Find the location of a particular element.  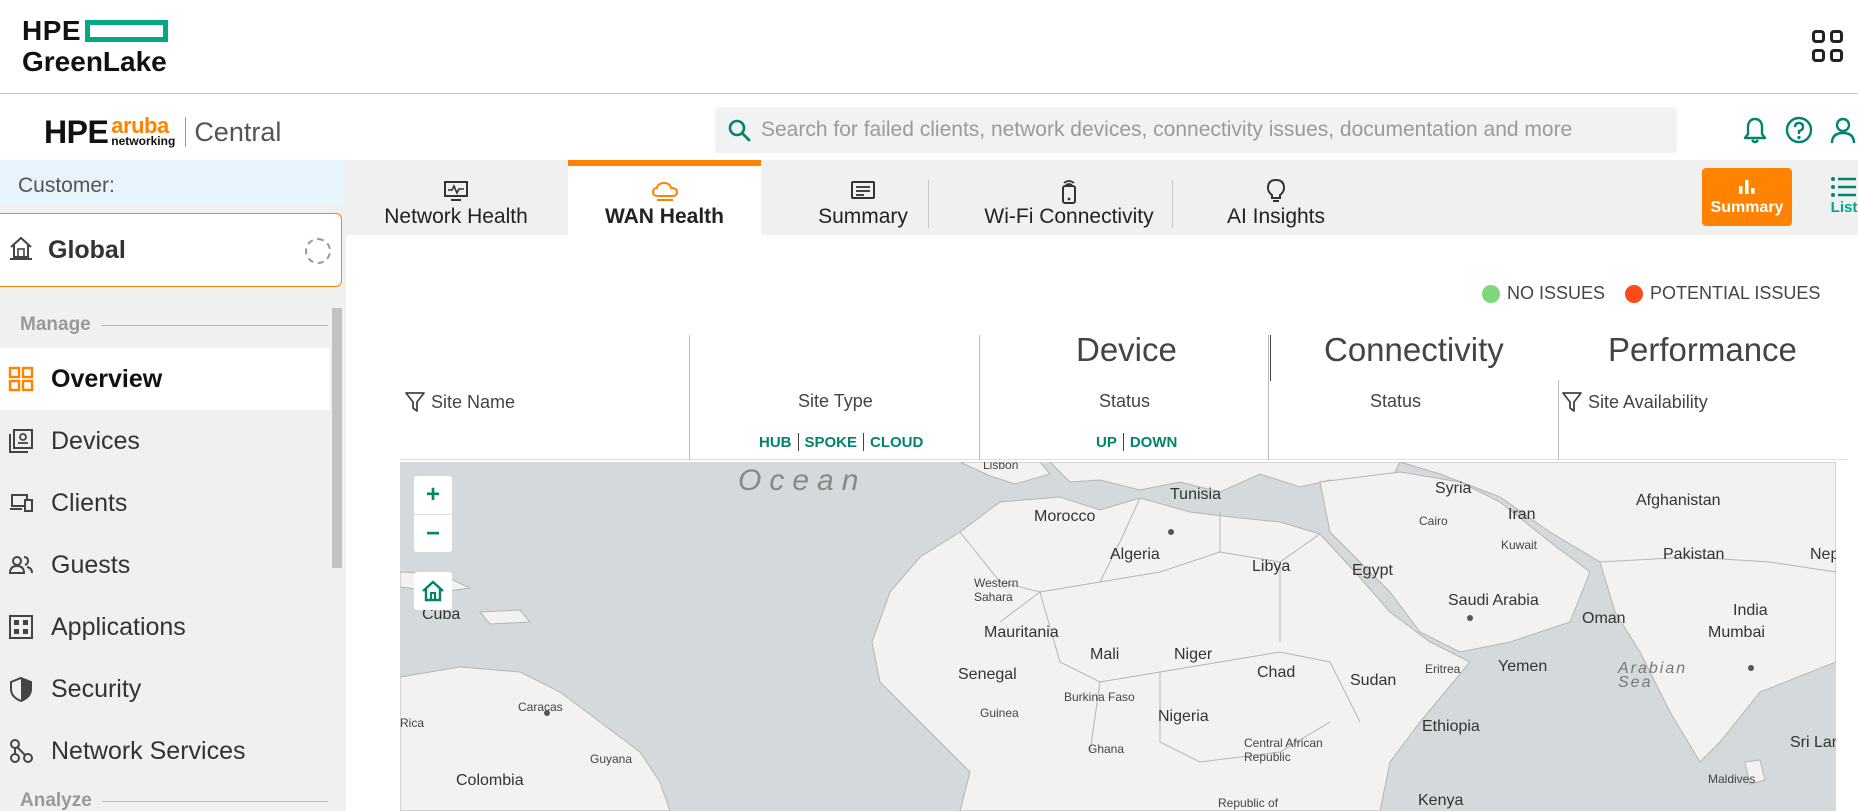

filter-hub: HUB is located at coordinates (775, 442).